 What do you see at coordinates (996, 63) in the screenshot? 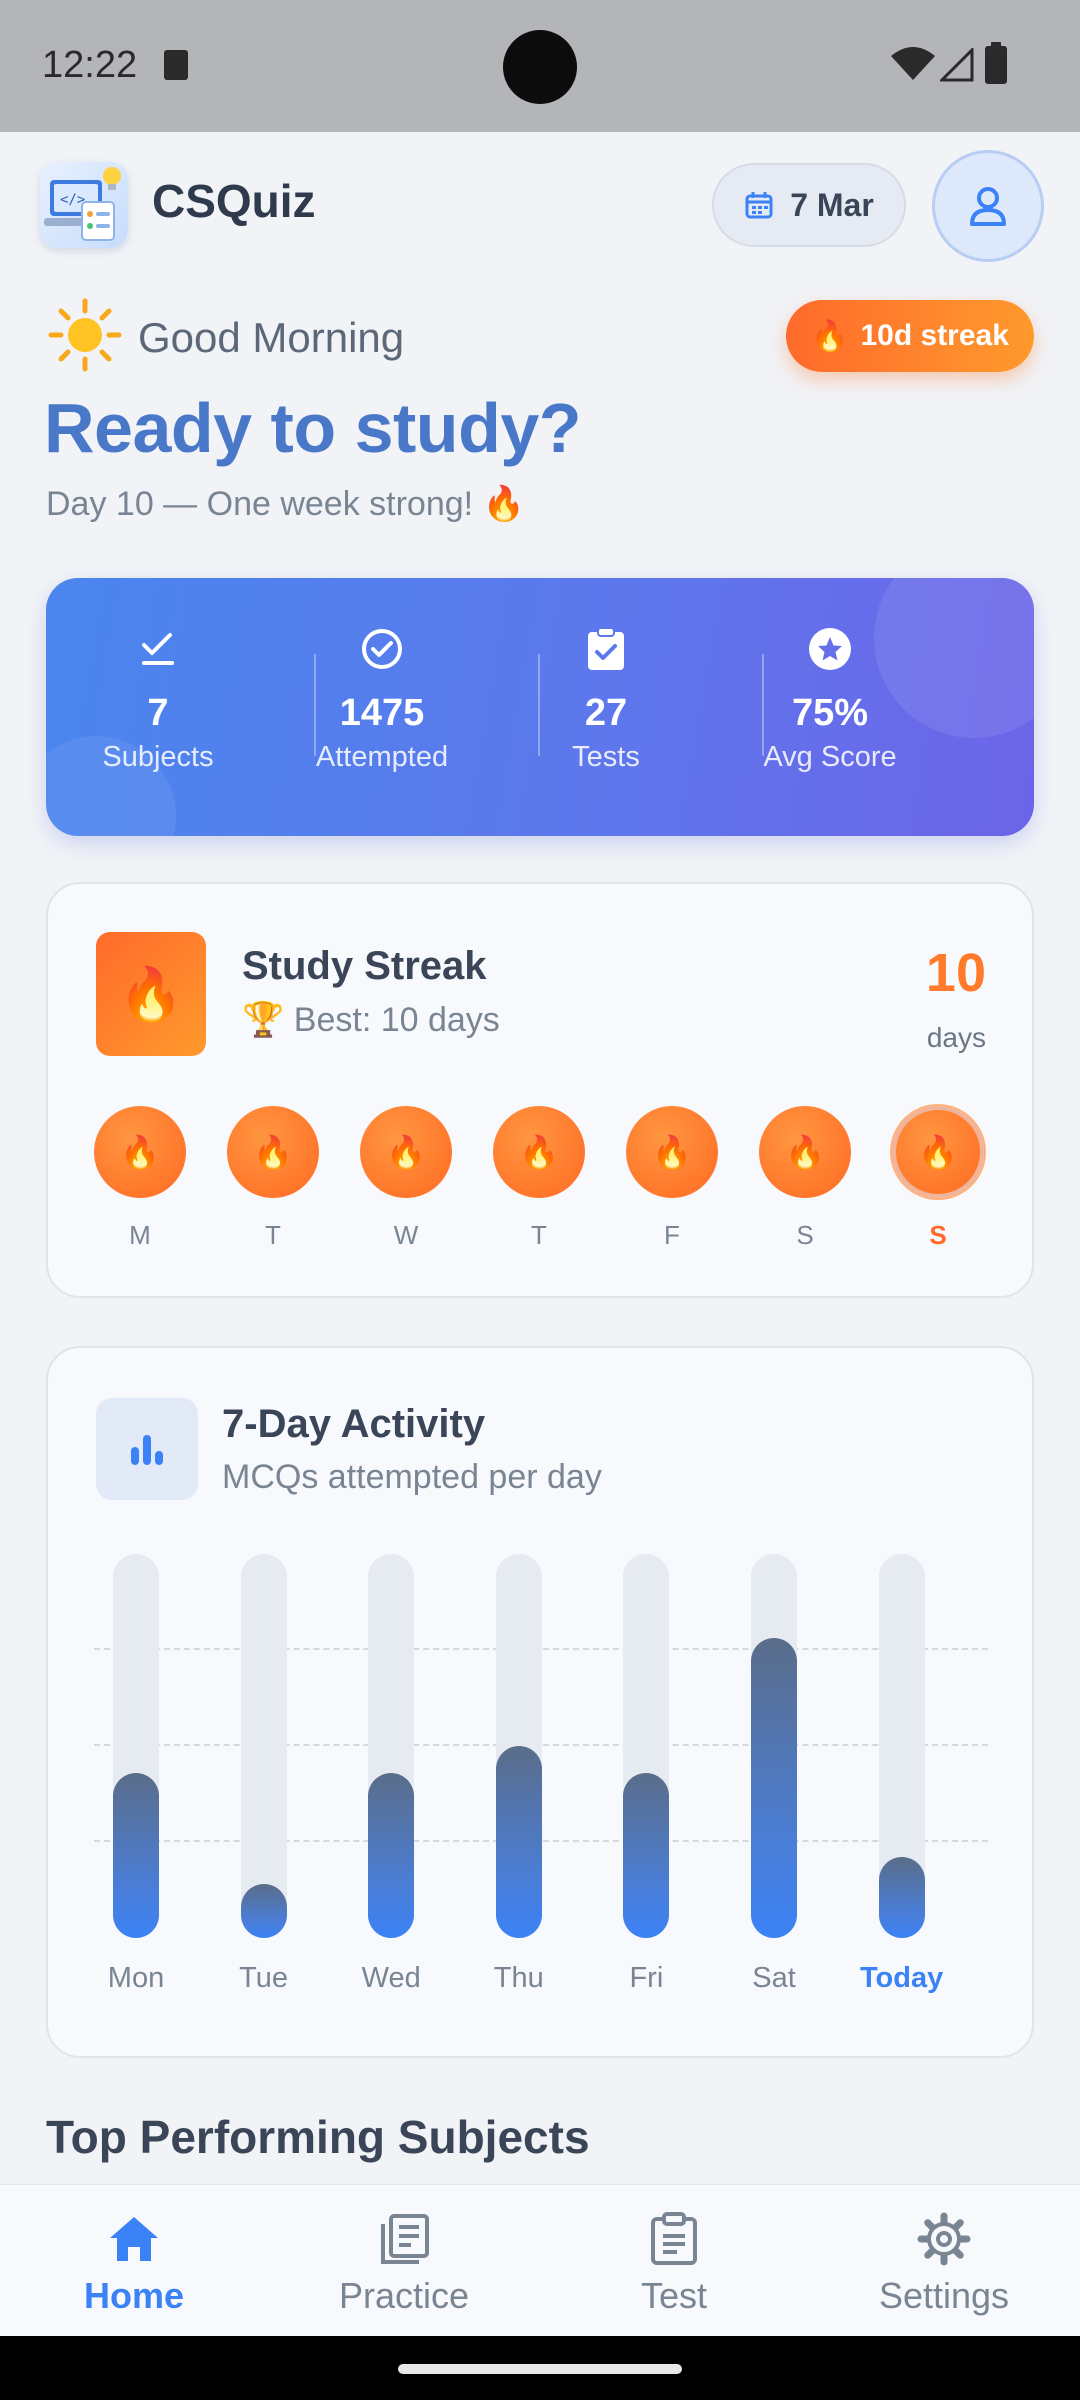
I see `battery-icon` at bounding box center [996, 63].